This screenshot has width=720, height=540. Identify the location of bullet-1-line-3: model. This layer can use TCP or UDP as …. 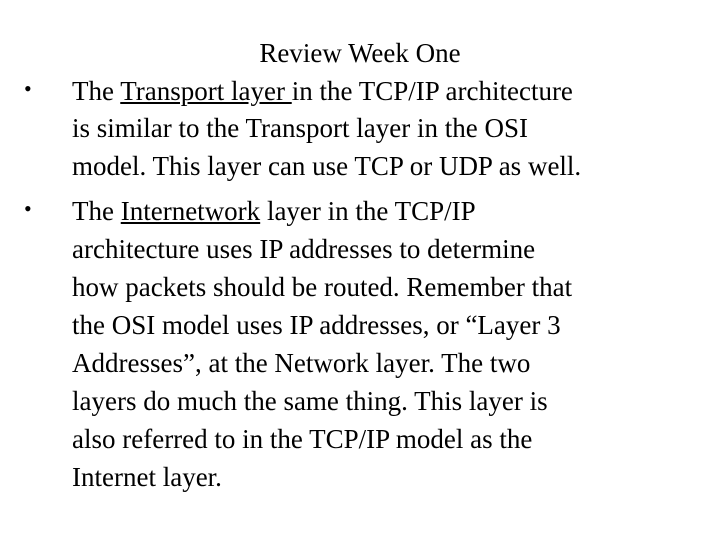
(327, 166).